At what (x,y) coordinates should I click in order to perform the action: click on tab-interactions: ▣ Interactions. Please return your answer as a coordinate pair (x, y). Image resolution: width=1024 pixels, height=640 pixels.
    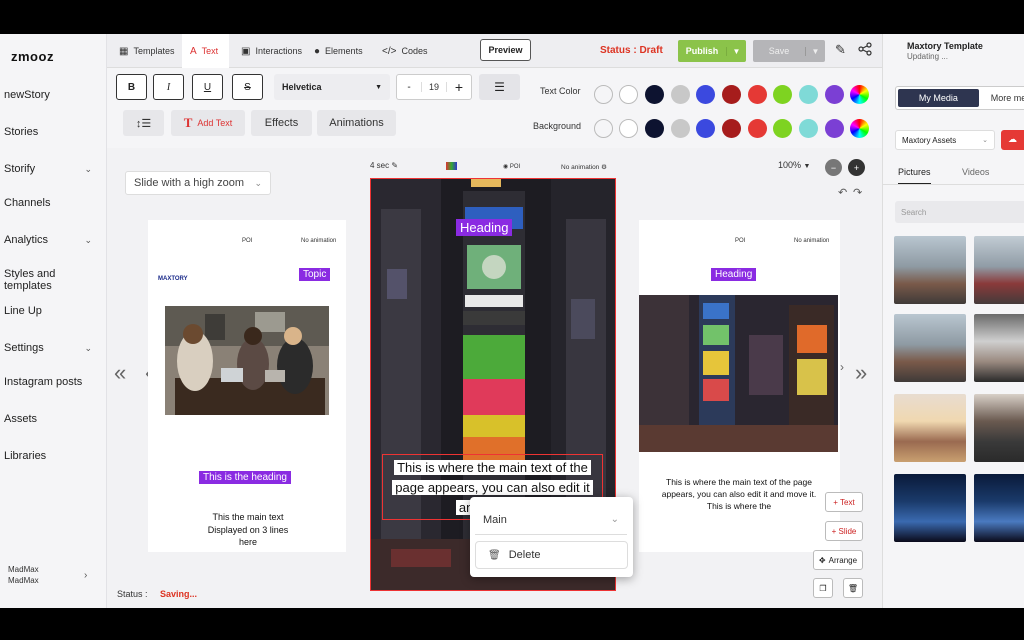
    Looking at the image, I should click on (271, 51).